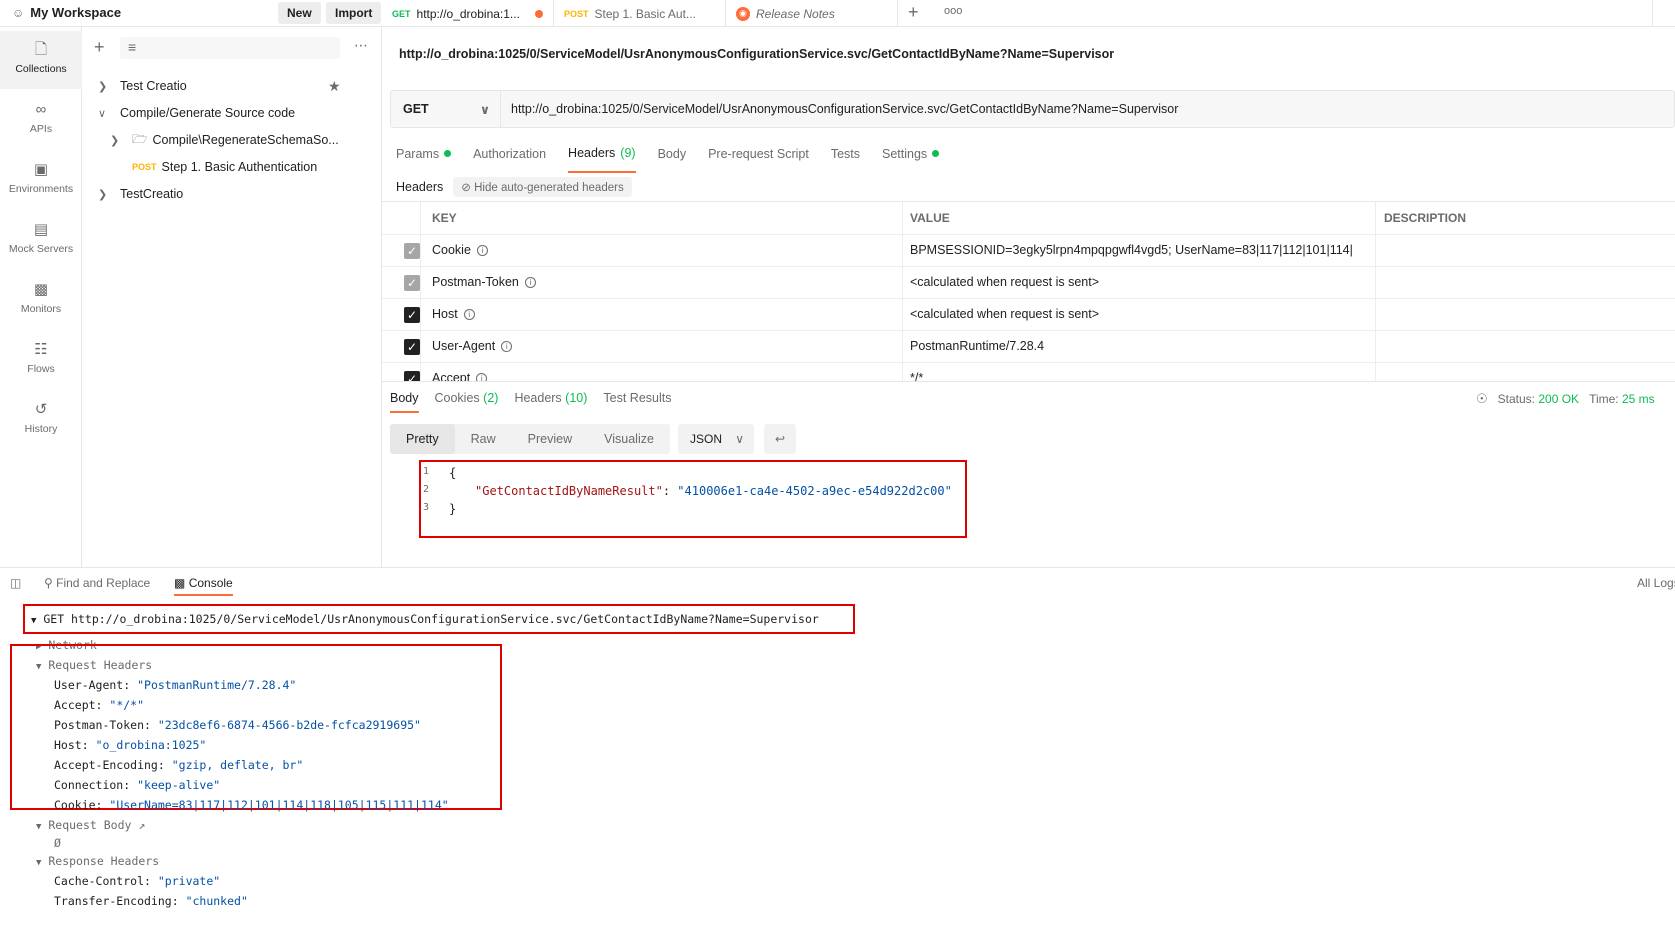 The height and width of the screenshot is (932, 1675). What do you see at coordinates (175, 685) in the screenshot?
I see `console-header-entry: User-Agent: "PostmanRuntime/7.28.4"` at bounding box center [175, 685].